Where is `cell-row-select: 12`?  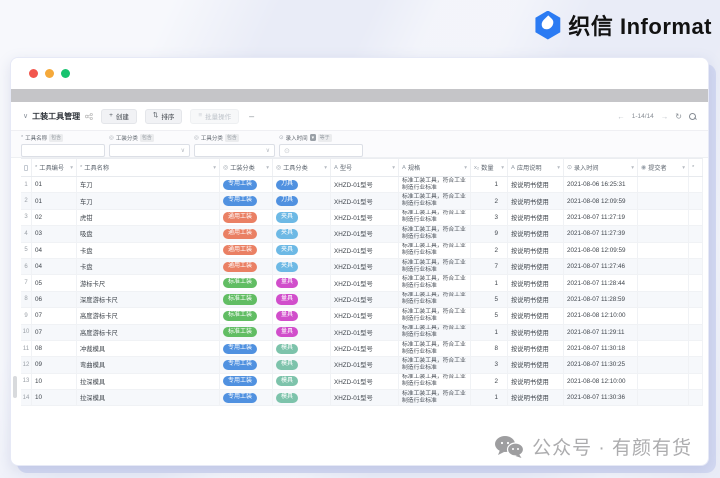
cell-row-select: 12 is located at coordinates (26, 365).